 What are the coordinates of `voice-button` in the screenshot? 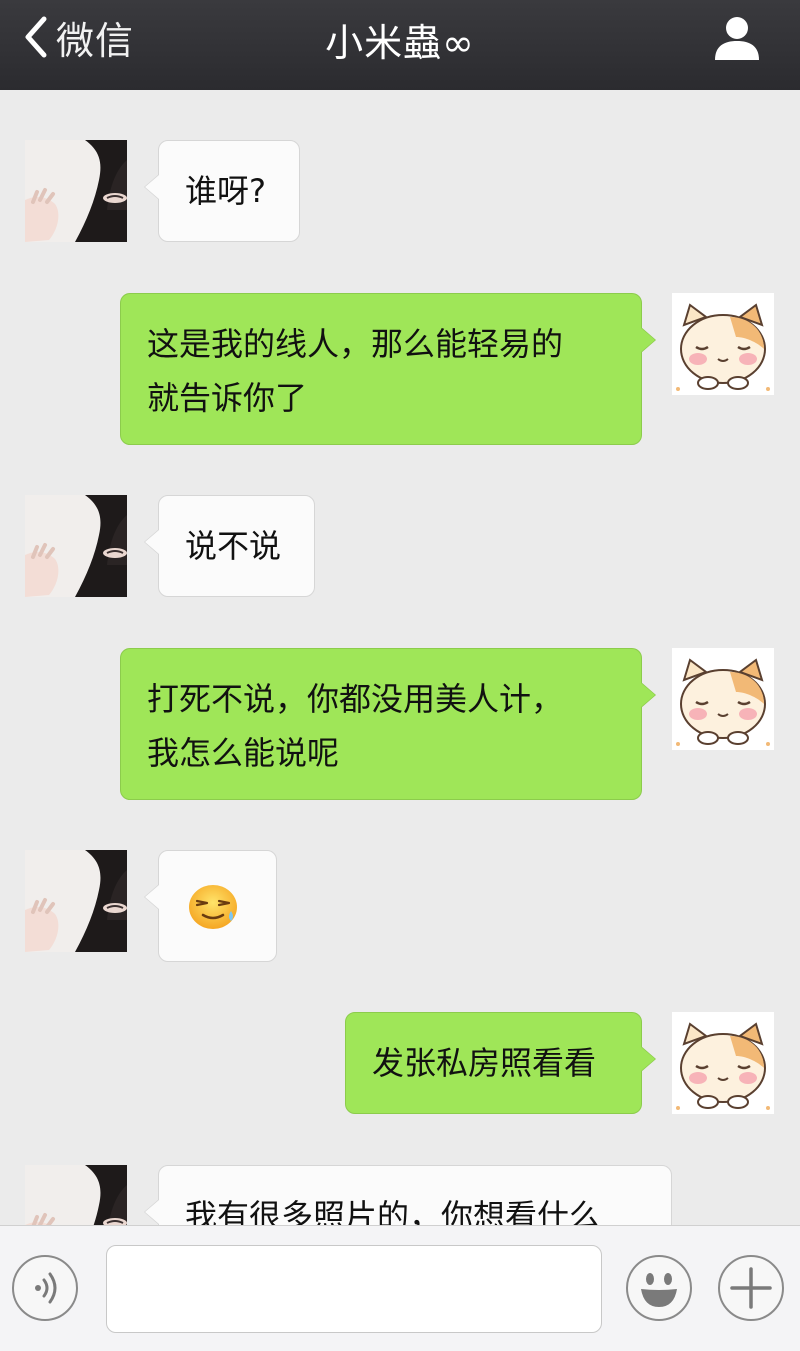 It's located at (45, 1288).